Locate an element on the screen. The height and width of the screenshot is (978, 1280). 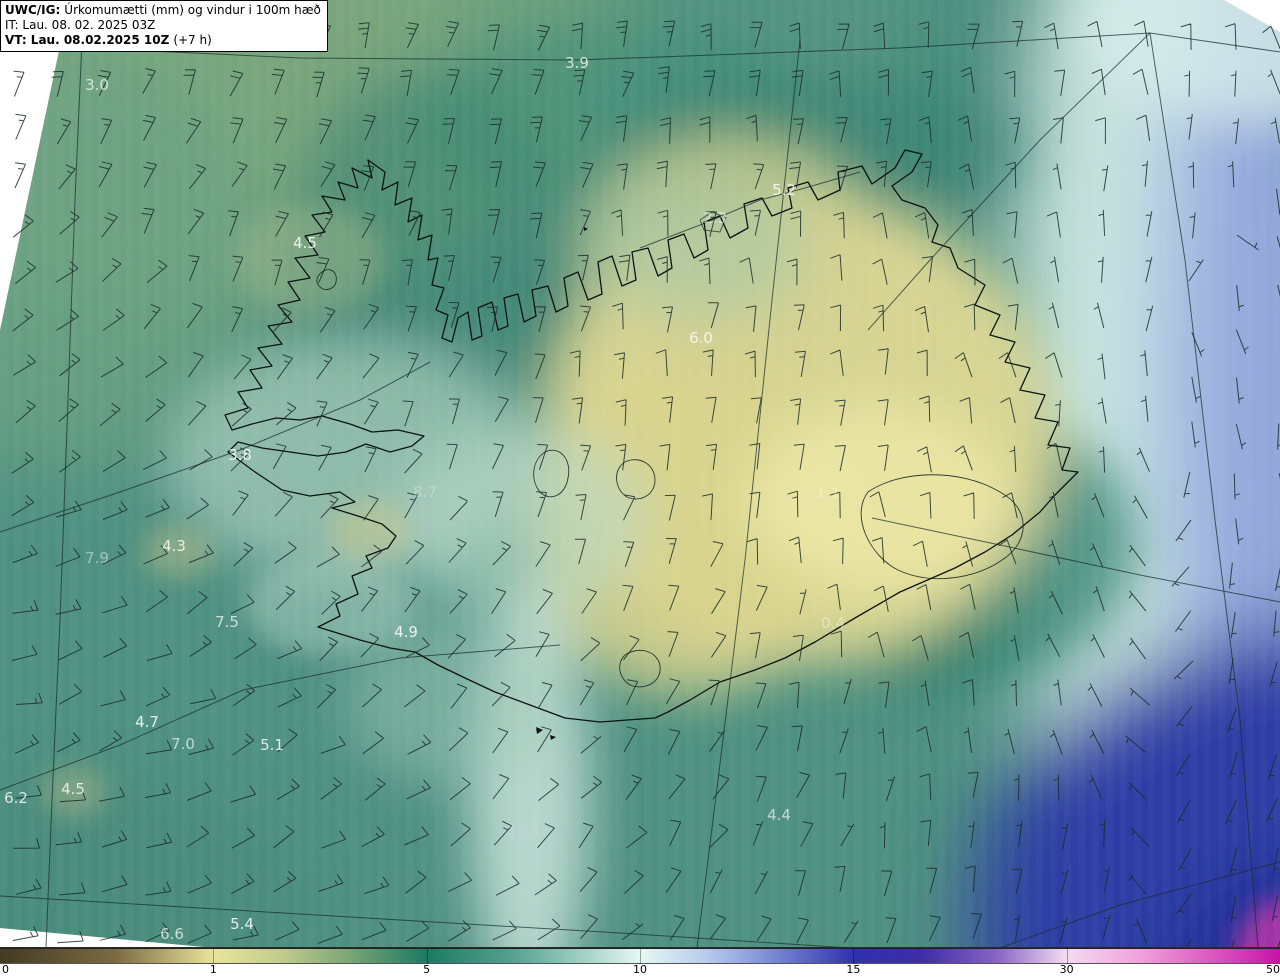
contour-label: 6.2 is located at coordinates (16, 798).